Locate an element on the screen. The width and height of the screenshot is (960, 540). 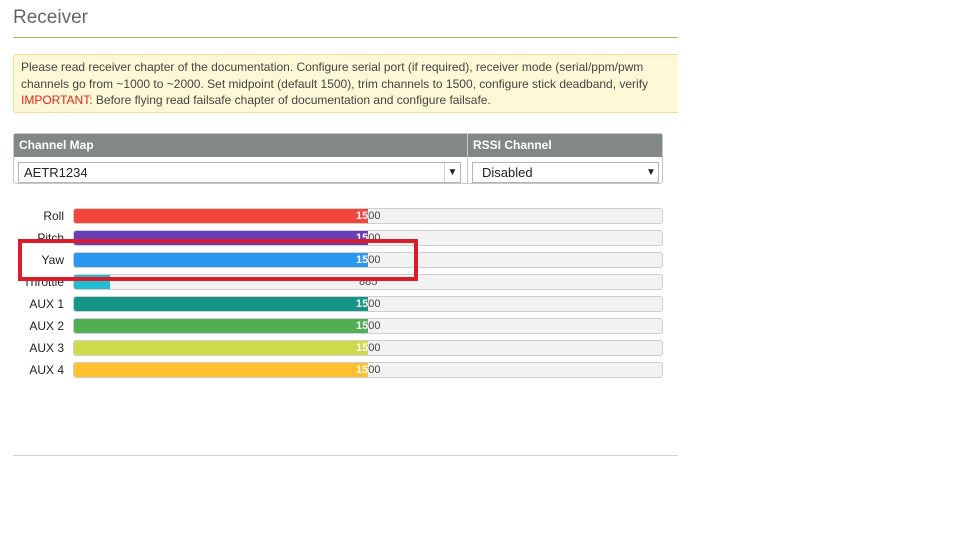
rssi-channel-panel: RSSI Channel Disabled ▼ is located at coordinates (565, 158).